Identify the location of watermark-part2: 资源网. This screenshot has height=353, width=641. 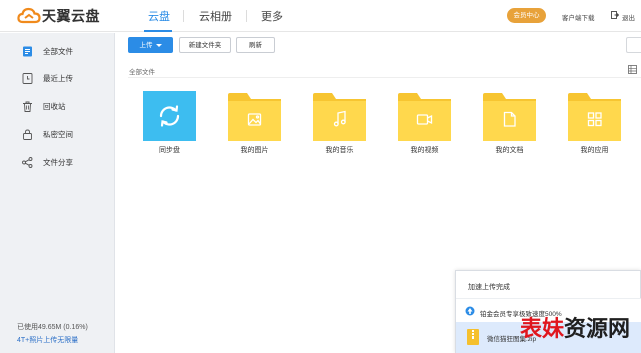
(597, 328).